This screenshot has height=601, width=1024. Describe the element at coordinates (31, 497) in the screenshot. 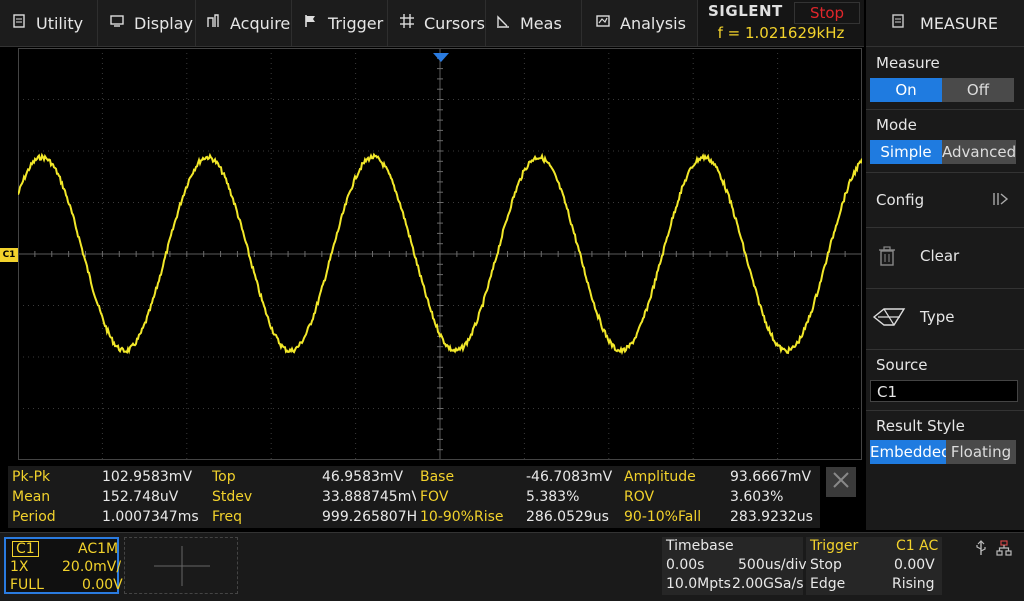

I see `measurement-name: Mean` at that location.